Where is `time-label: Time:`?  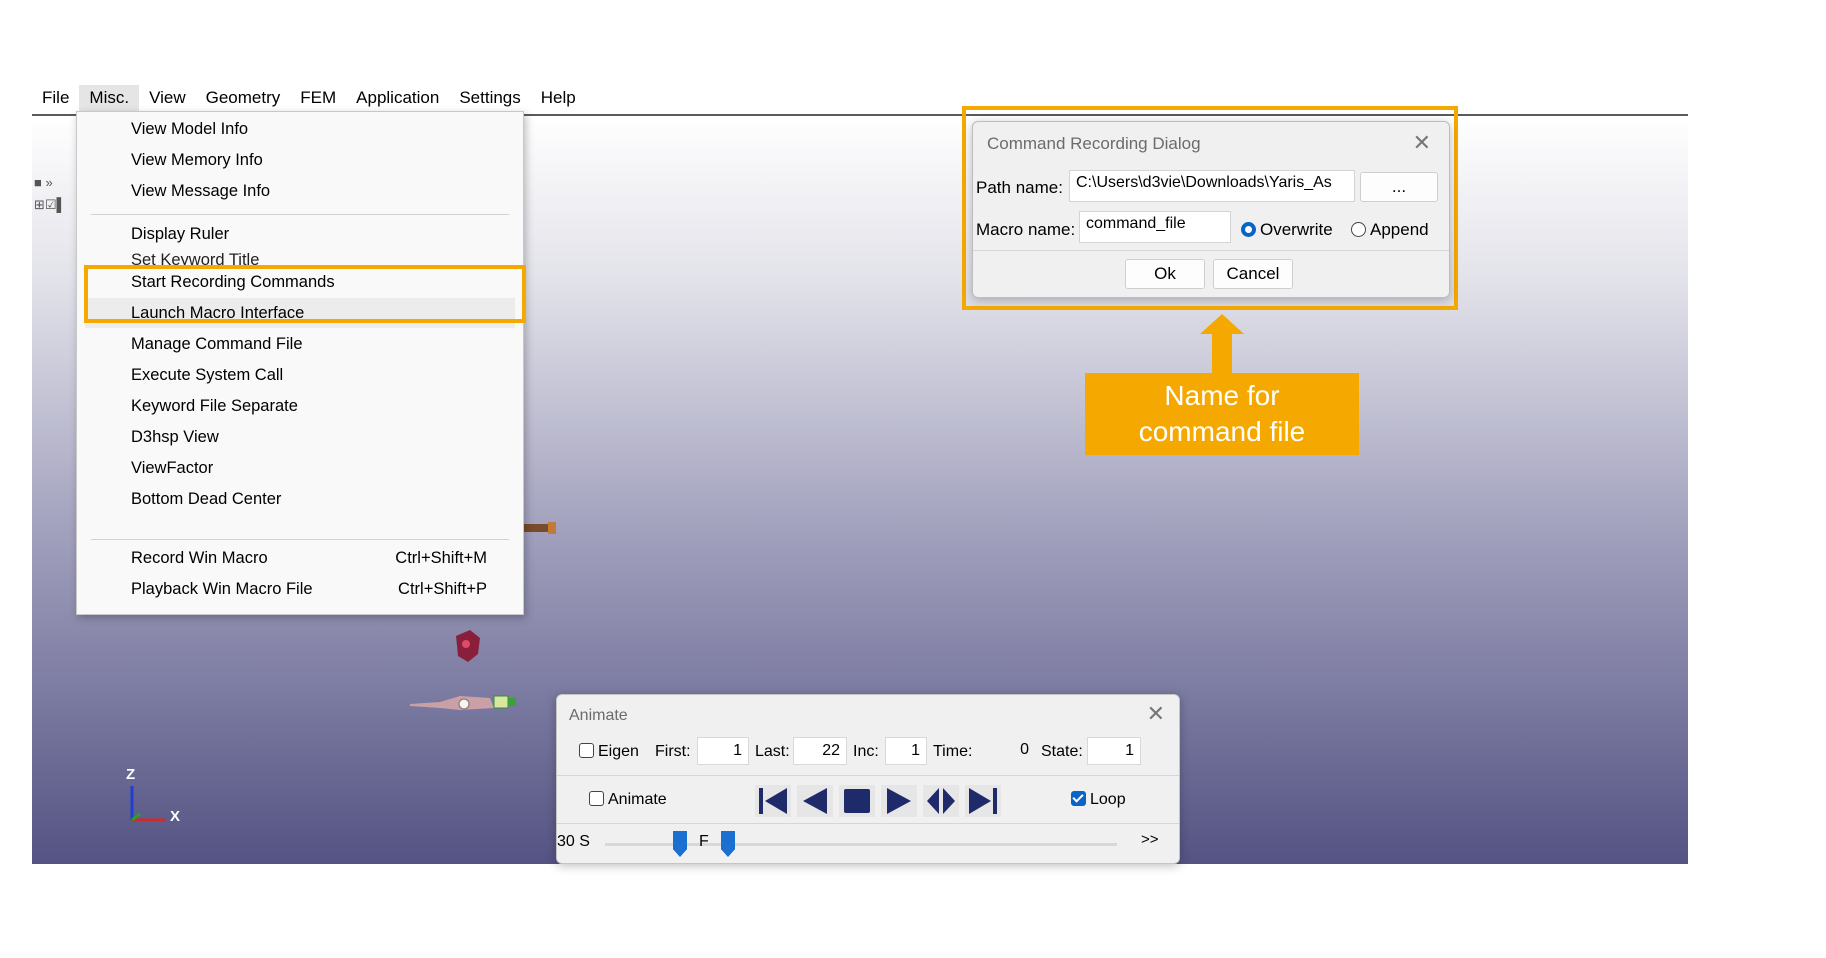
time-label: Time: is located at coordinates (953, 751).